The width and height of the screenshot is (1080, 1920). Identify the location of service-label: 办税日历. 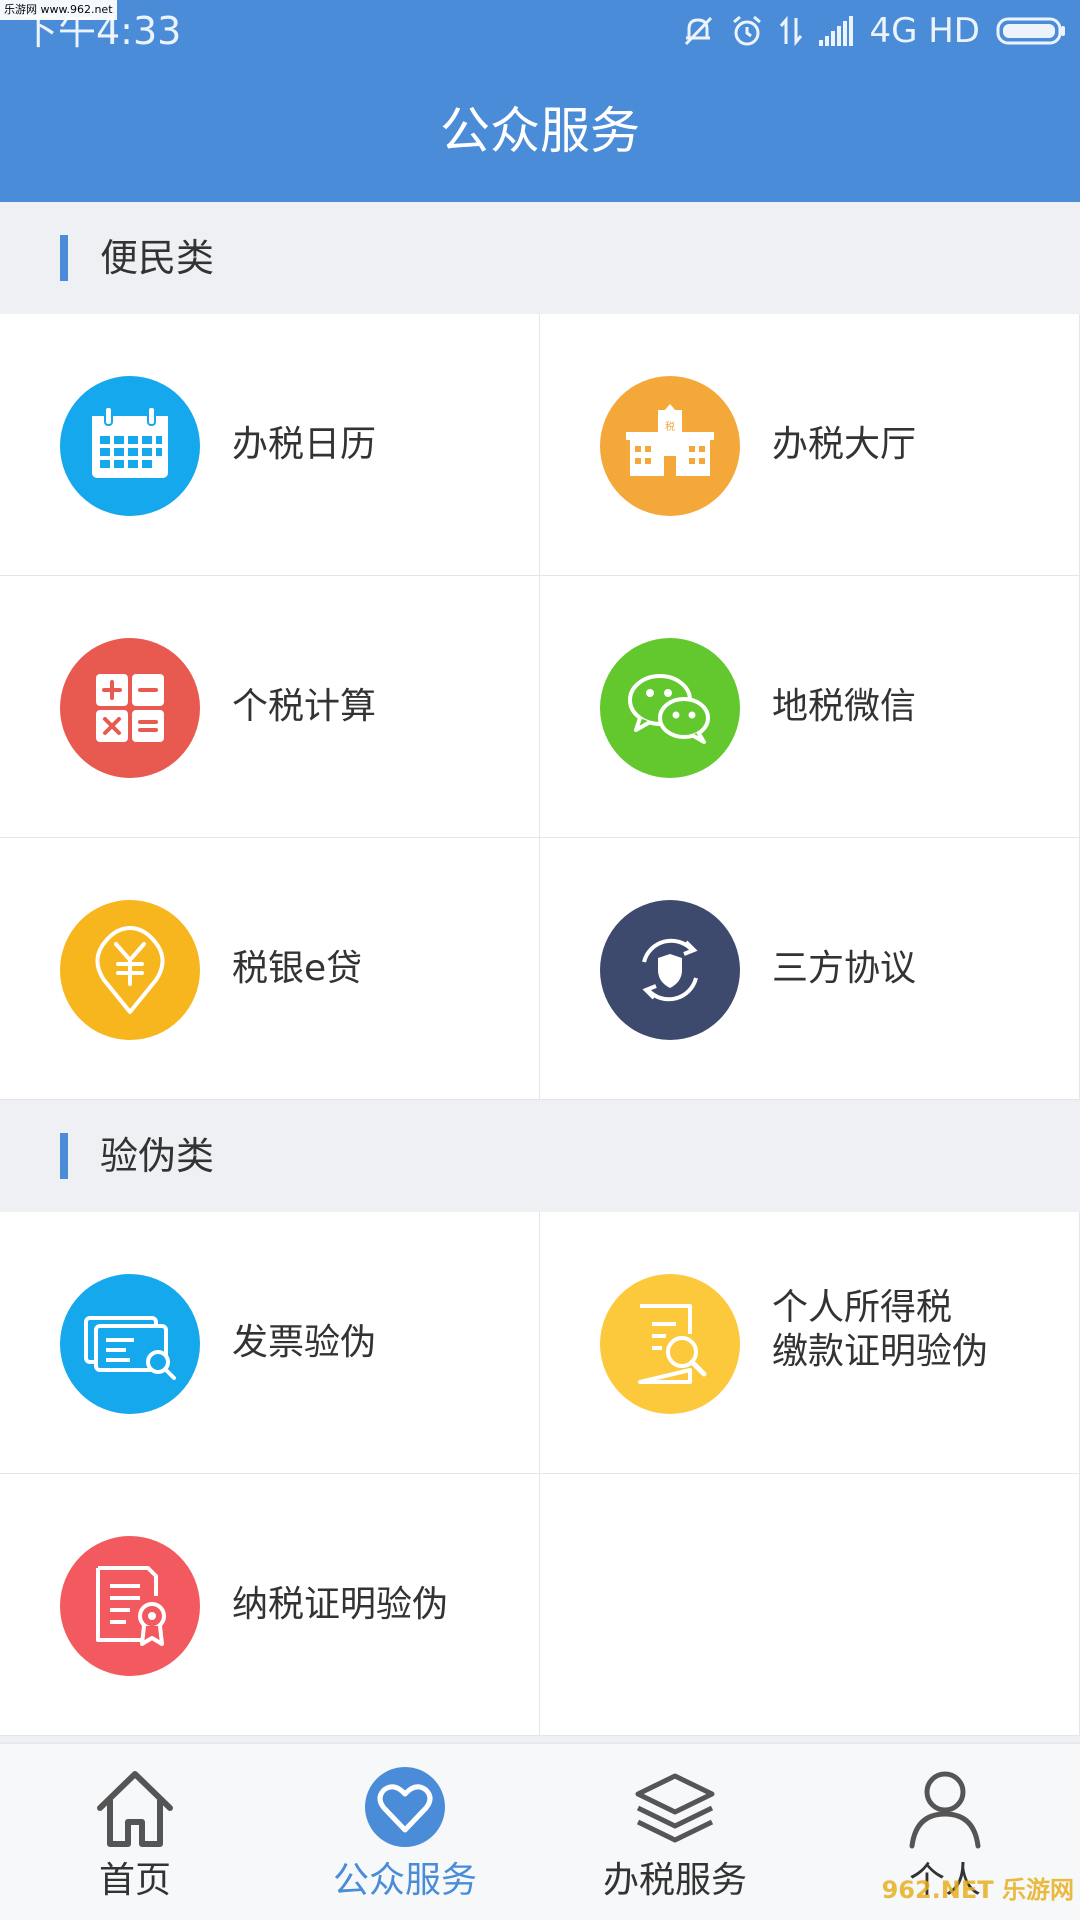
(304, 444).